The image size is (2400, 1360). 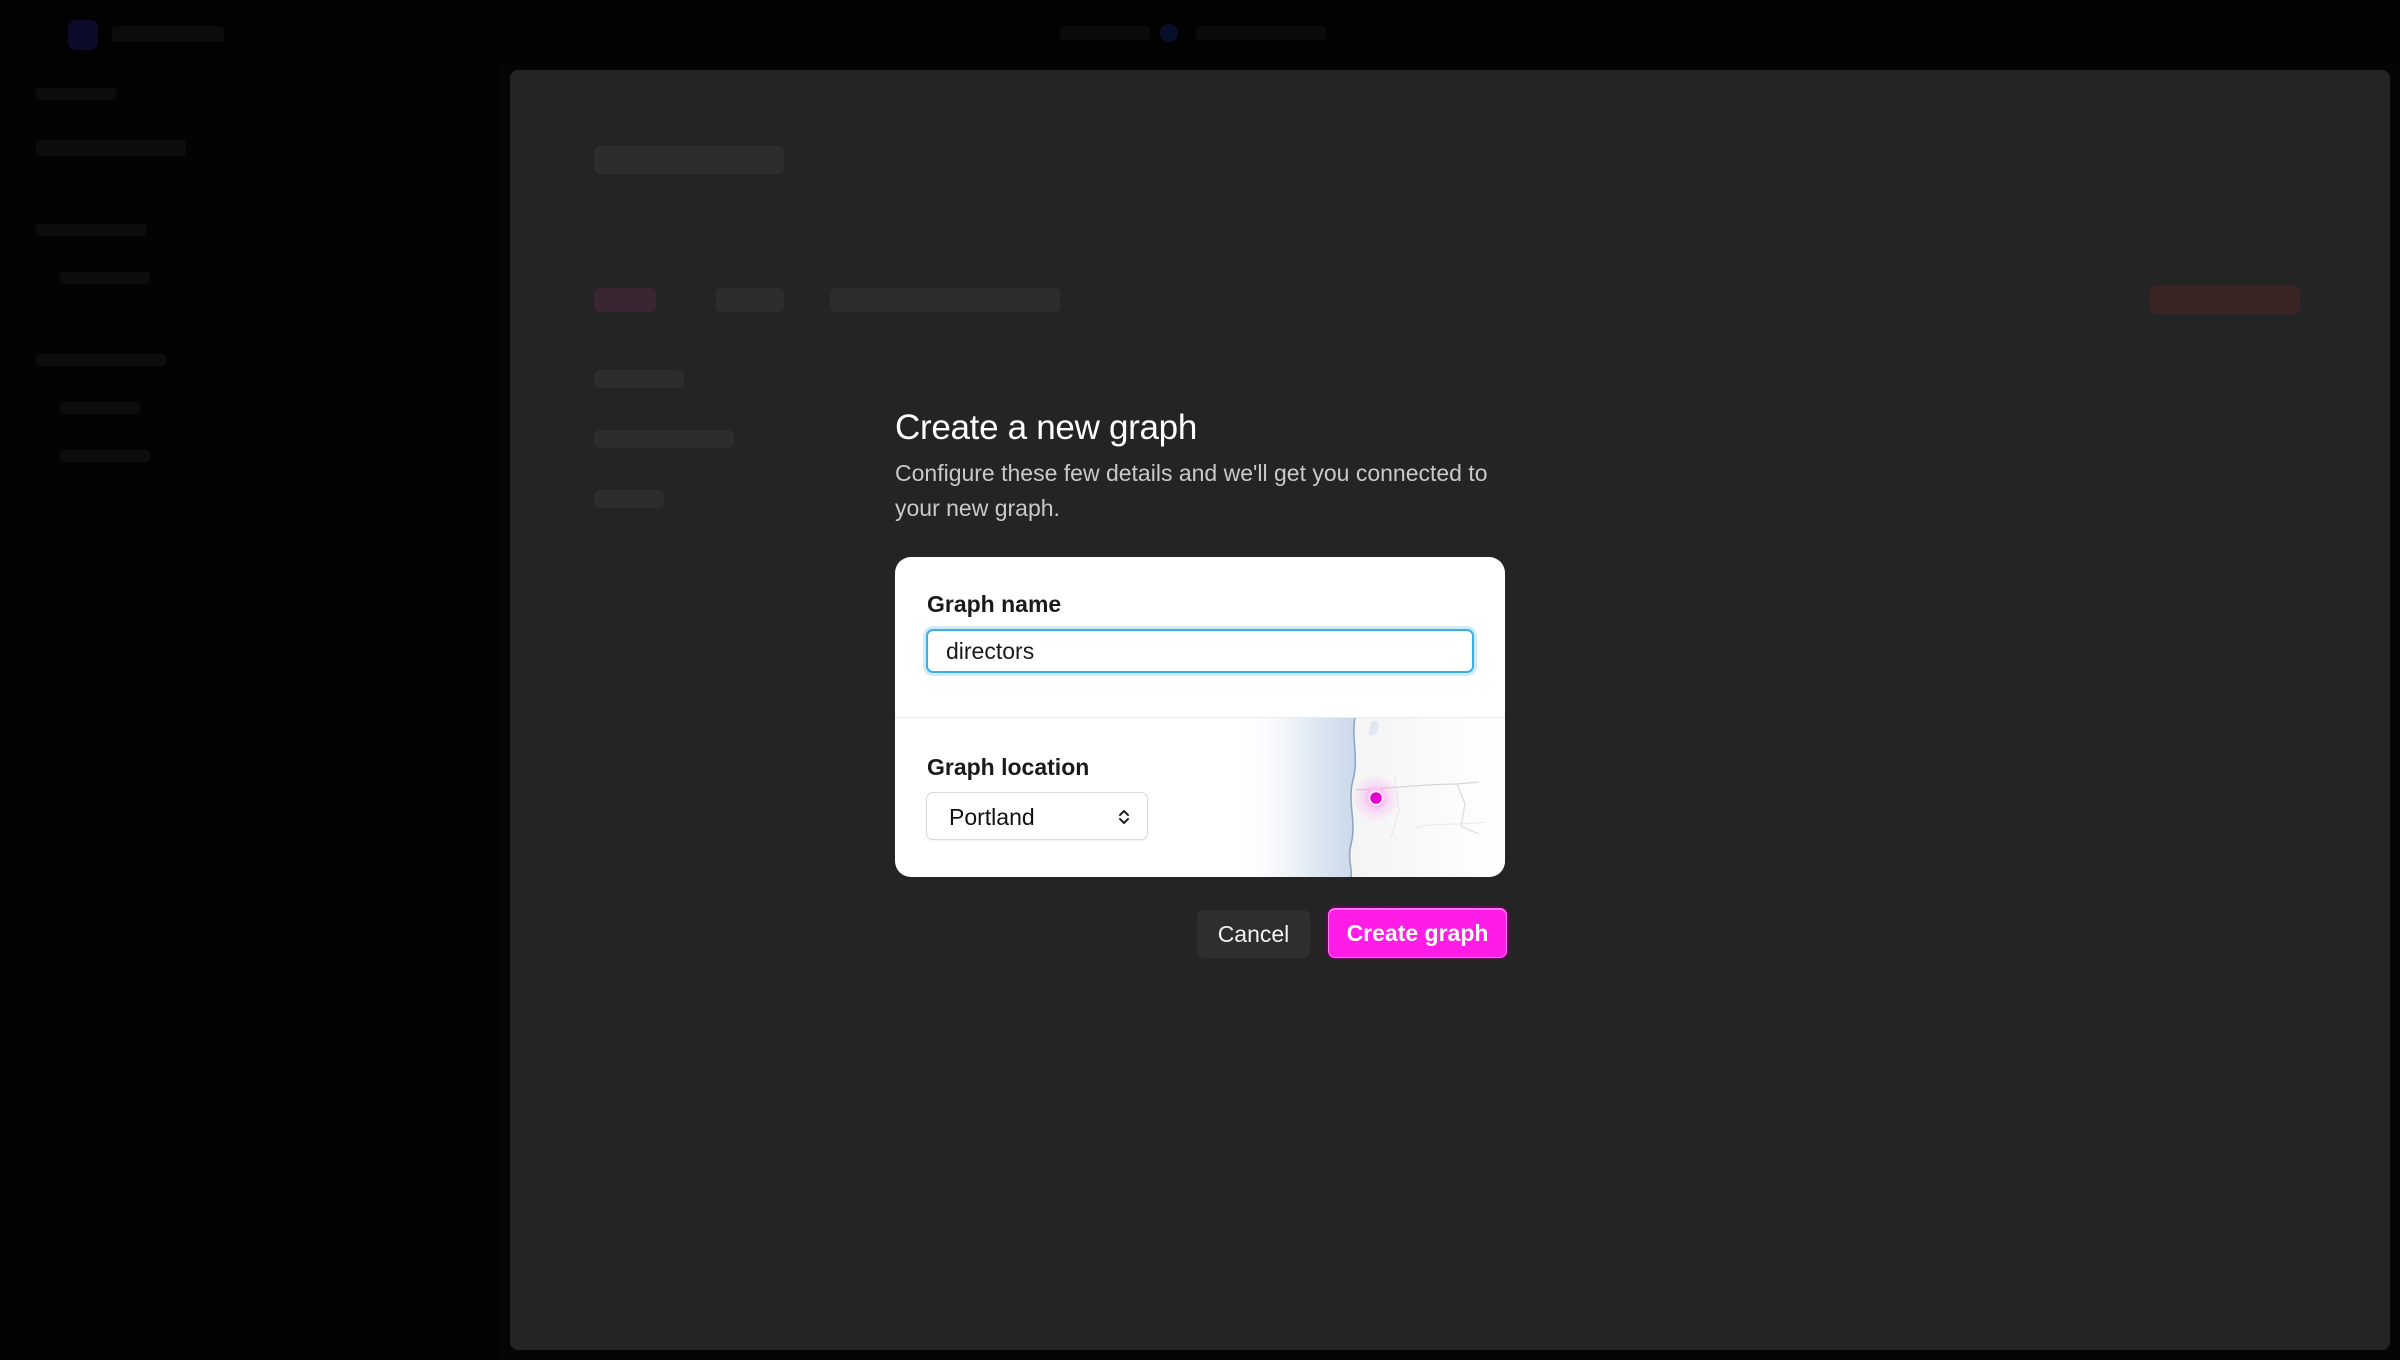 What do you see at coordinates (1417, 933) in the screenshot?
I see `create-graph-button: Create graph` at bounding box center [1417, 933].